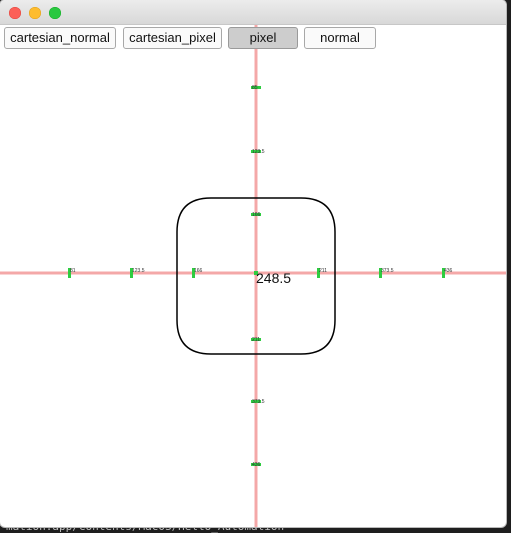 The height and width of the screenshot is (533, 511). Describe the element at coordinates (35, 13) in the screenshot. I see `minimize-window-button` at that location.